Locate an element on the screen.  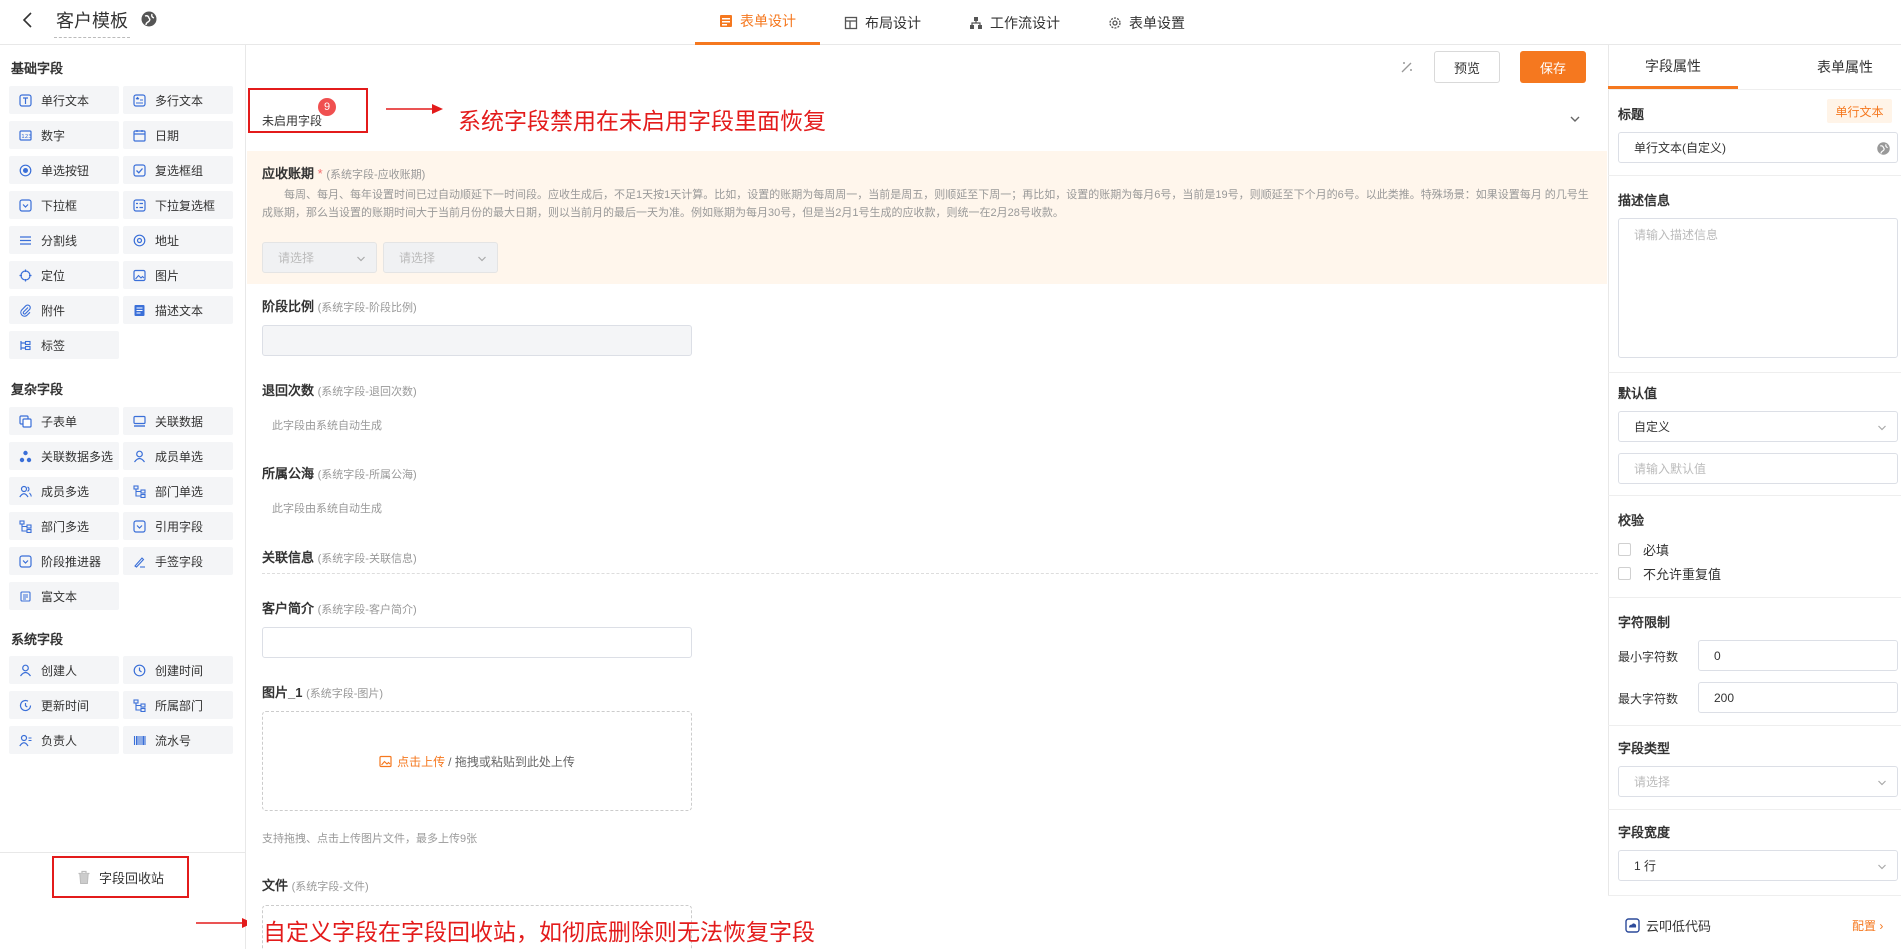
required-checkbox: 必填 is located at coordinates (1643, 549).